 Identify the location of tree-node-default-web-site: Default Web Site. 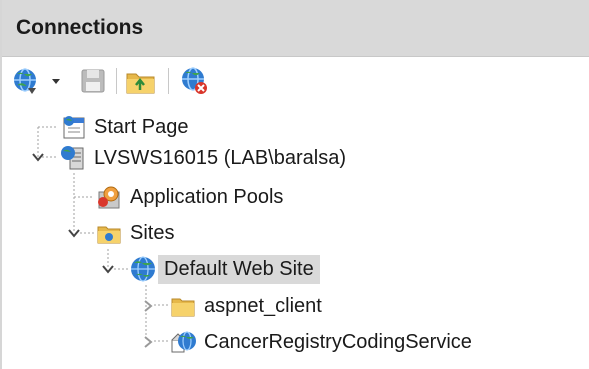
(224, 269).